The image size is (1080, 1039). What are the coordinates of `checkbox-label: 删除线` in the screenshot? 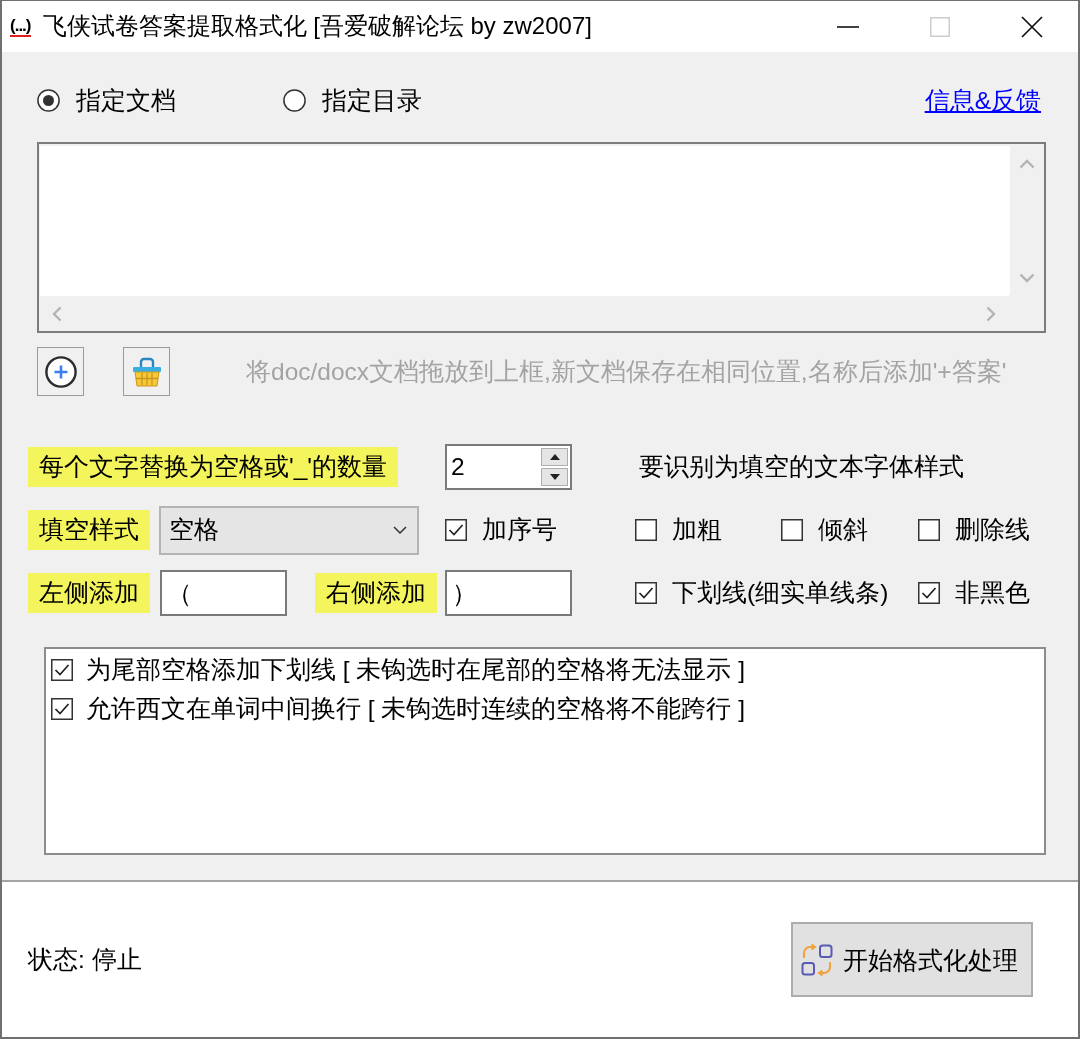 It's located at (992, 530).